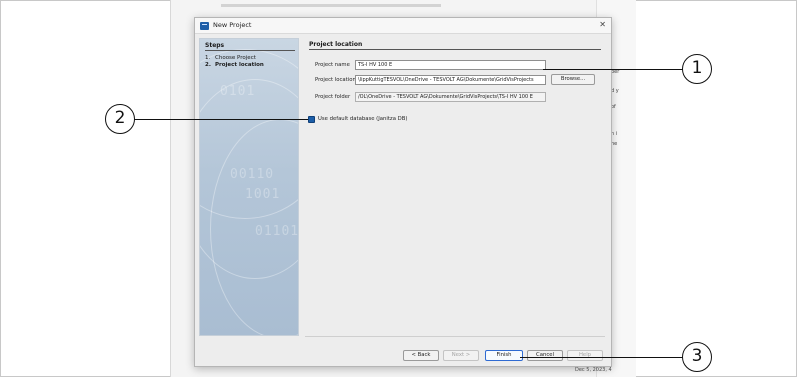 This screenshot has width=797, height=377. I want to click on decorative-binary: 01101, so click(277, 231).